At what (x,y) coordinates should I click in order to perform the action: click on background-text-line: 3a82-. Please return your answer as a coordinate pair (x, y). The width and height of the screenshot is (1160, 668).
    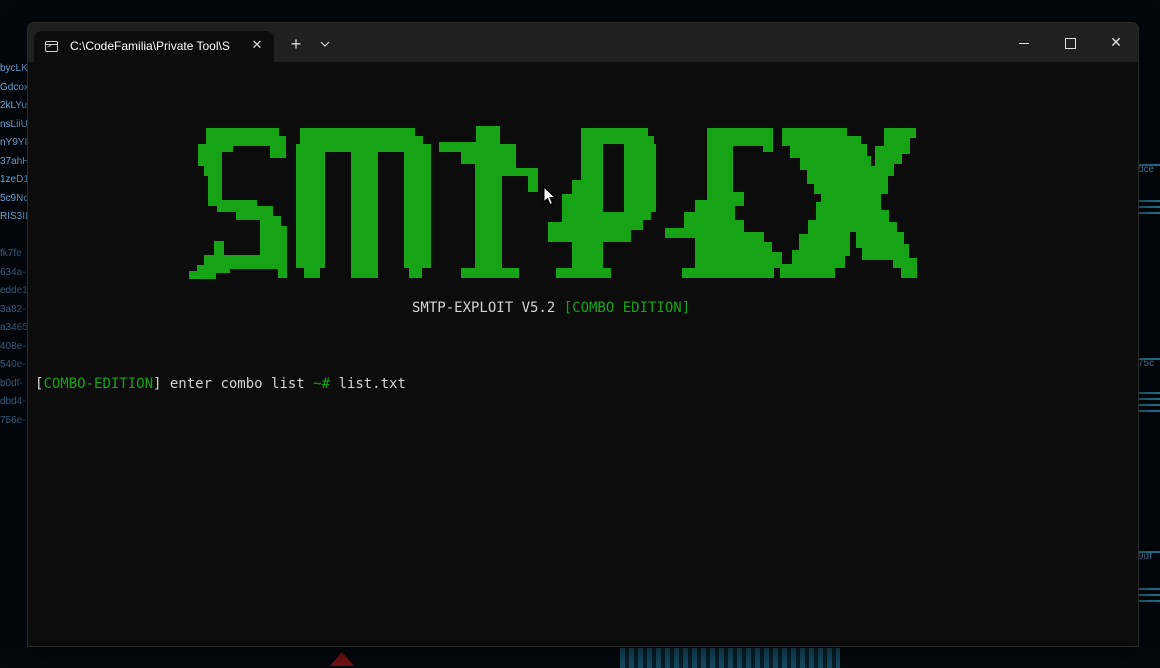
    Looking at the image, I should click on (13, 309).